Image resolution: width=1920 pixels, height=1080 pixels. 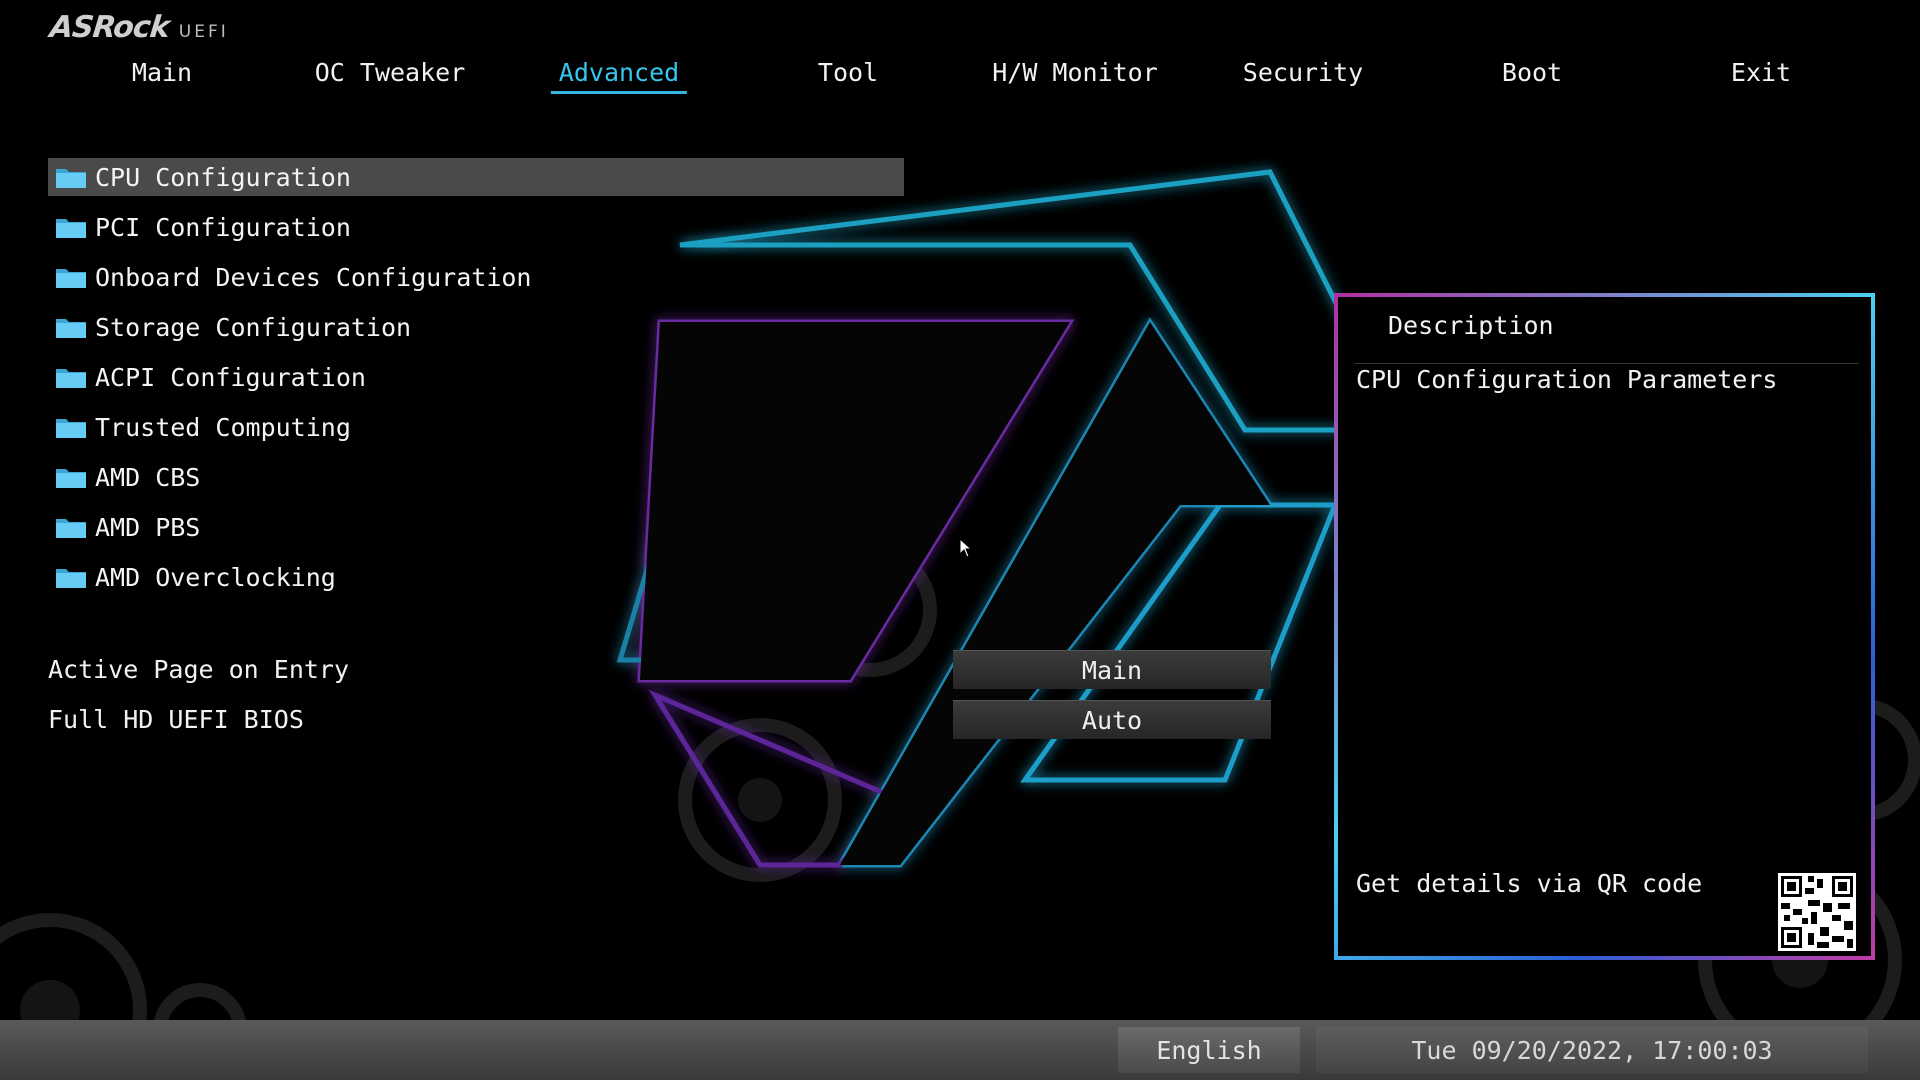 What do you see at coordinates (223, 177) in the screenshot?
I see `menu-item-label: CPU Configuration` at bounding box center [223, 177].